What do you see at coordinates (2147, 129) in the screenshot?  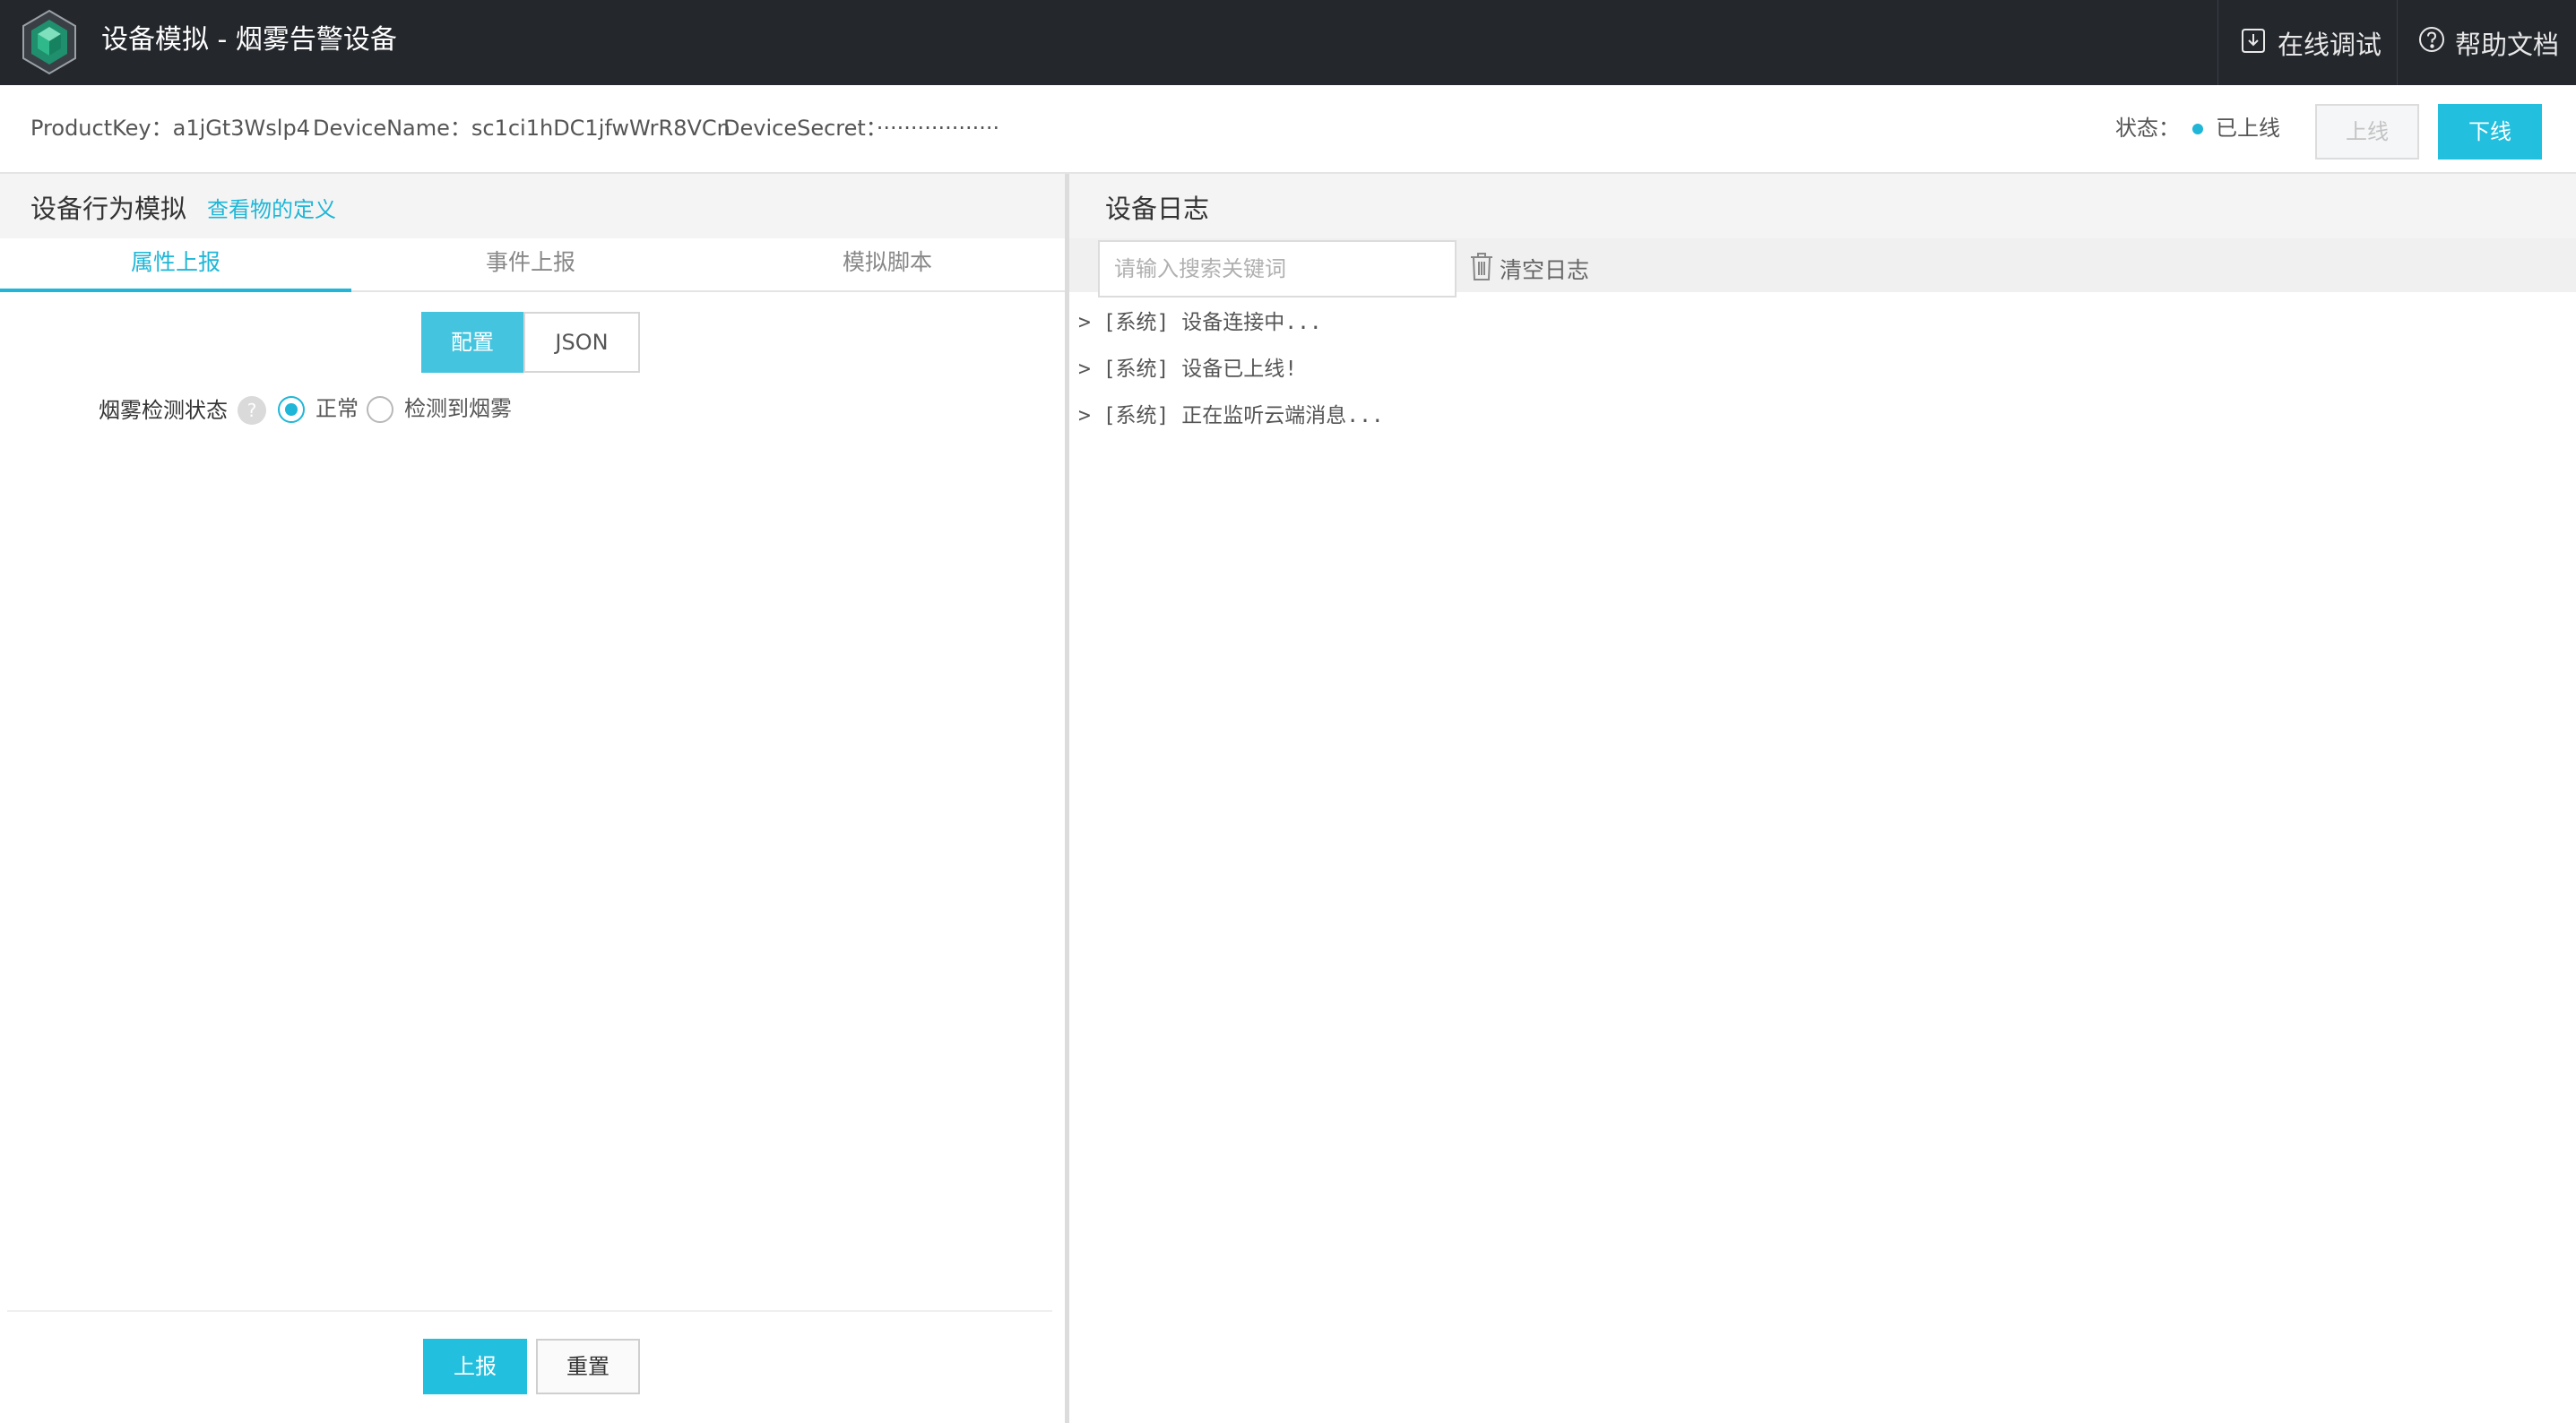 I see `status-label: 状态：` at bounding box center [2147, 129].